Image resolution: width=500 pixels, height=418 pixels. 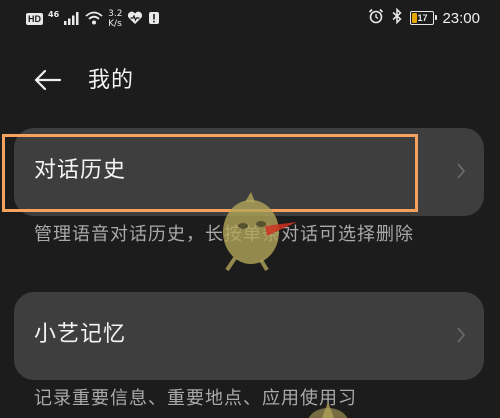 I want to click on speed-value: 3.2, so click(x=115, y=14).